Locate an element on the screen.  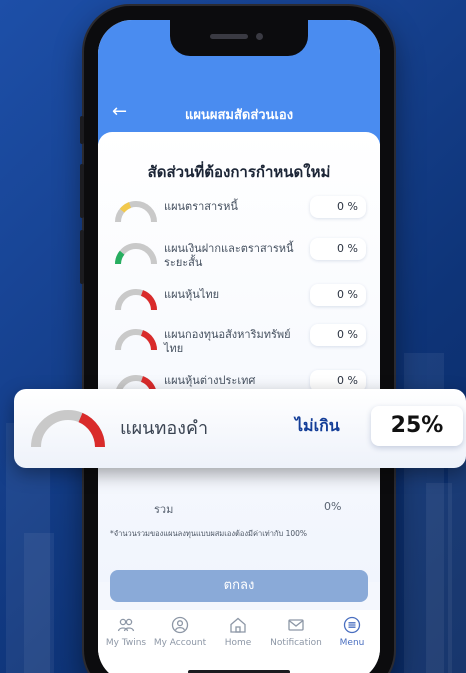
plan-label: แผนหุ้นต่างประเทศ is located at coordinates (210, 380).